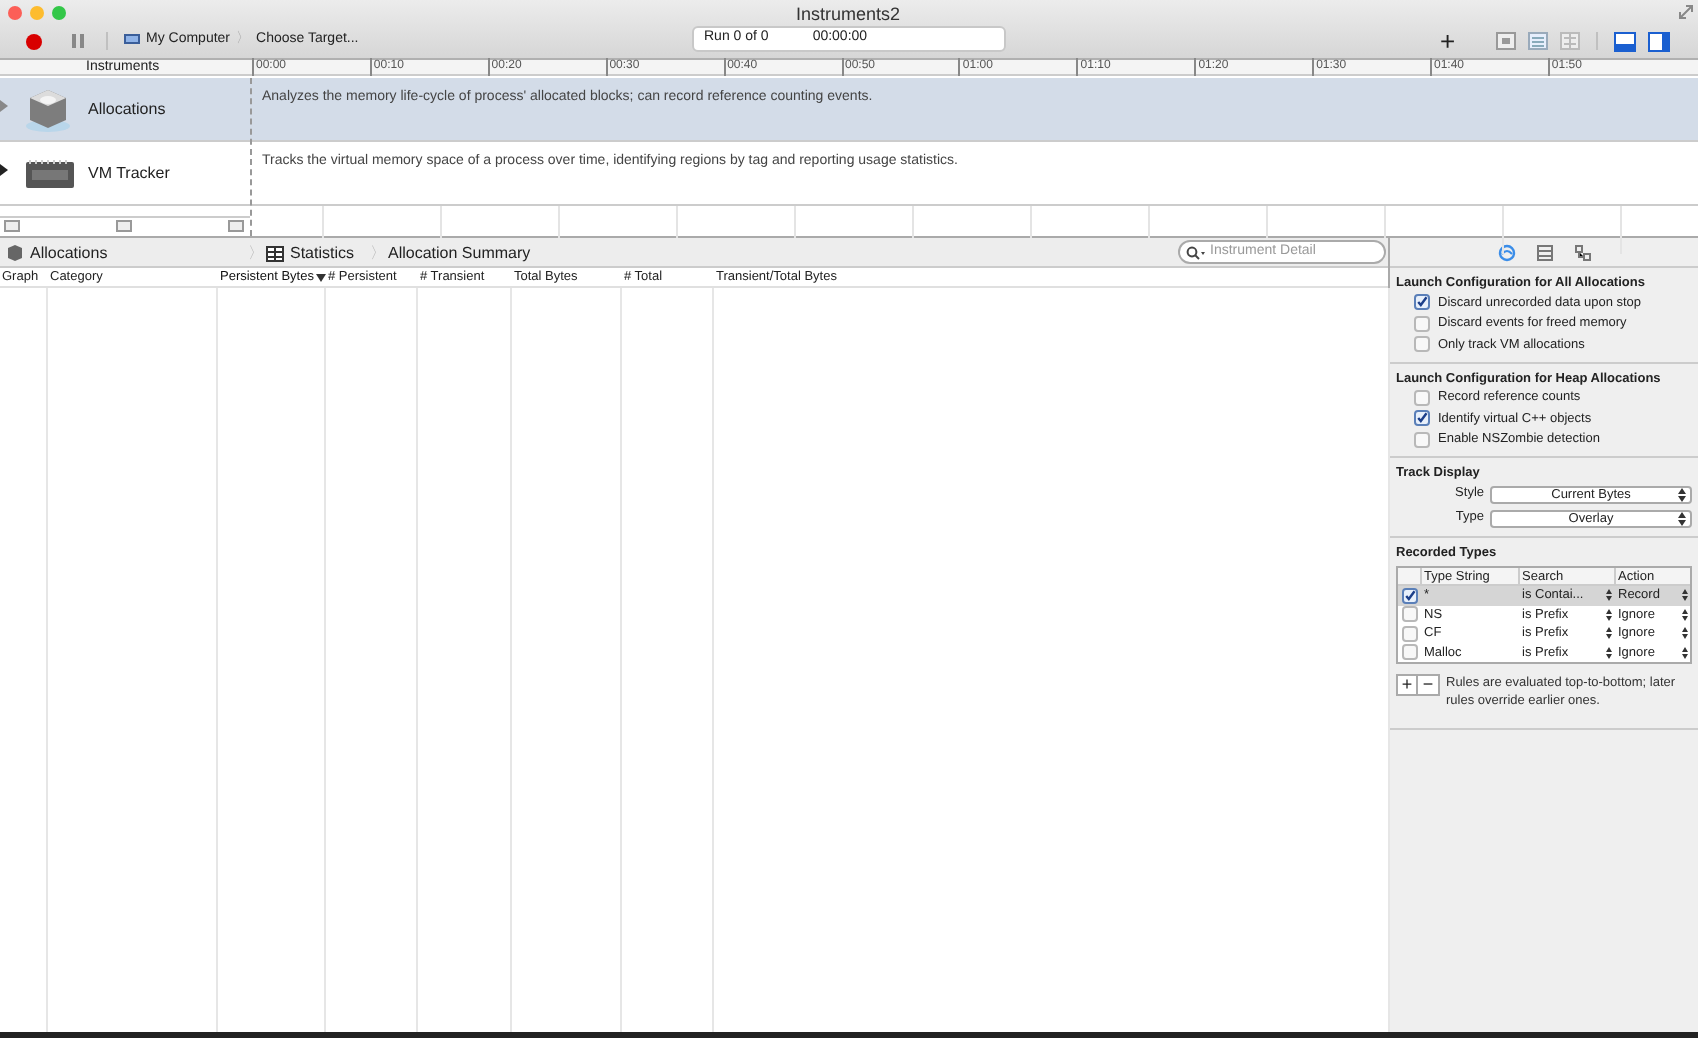 The width and height of the screenshot is (1698, 1038). Describe the element at coordinates (129, 174) in the screenshot. I see `instrument-name: VM Tracker` at that location.